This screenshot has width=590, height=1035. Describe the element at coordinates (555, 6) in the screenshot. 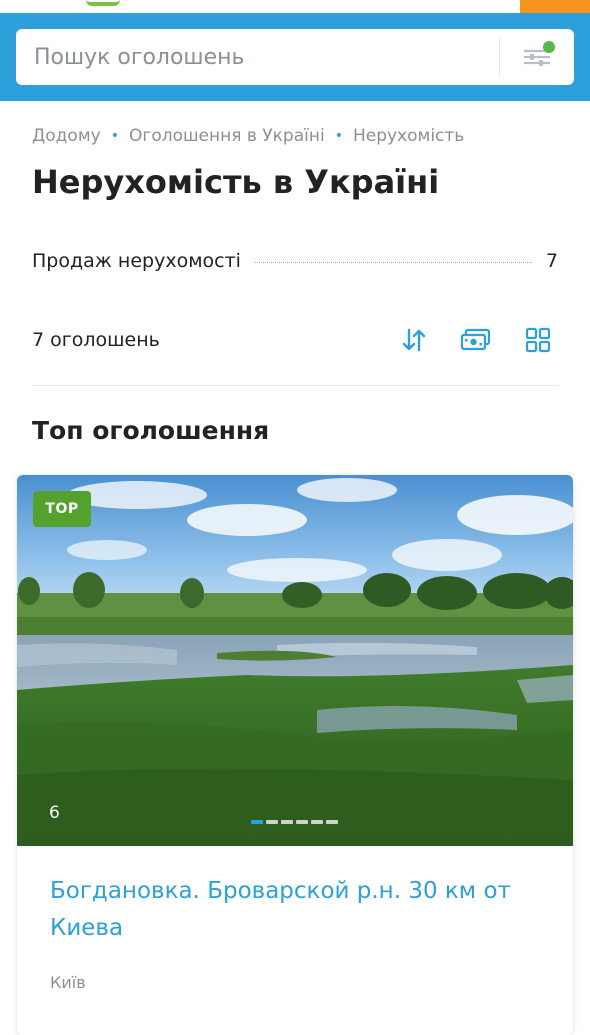

I see `post-ad-button` at that location.